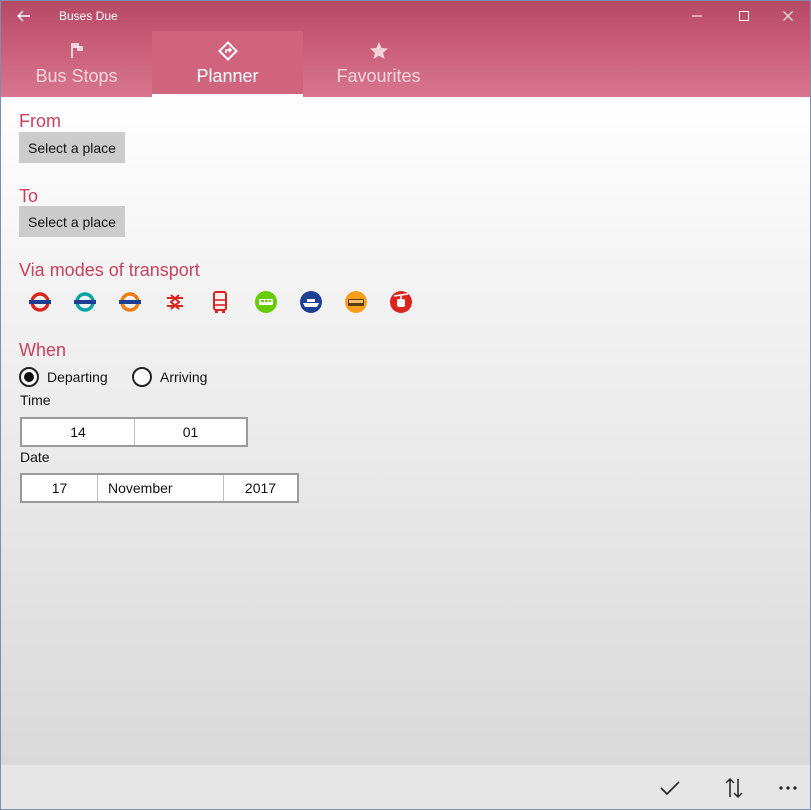 The width and height of the screenshot is (811, 810). I want to click on swap-button, so click(734, 788).